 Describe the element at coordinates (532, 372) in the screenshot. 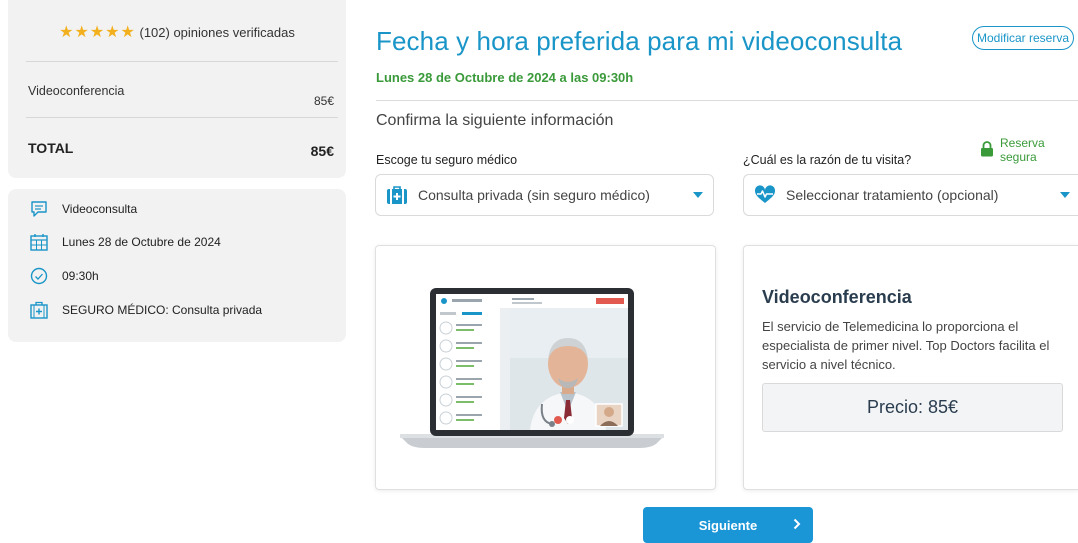

I see `laptop-illustration` at that location.